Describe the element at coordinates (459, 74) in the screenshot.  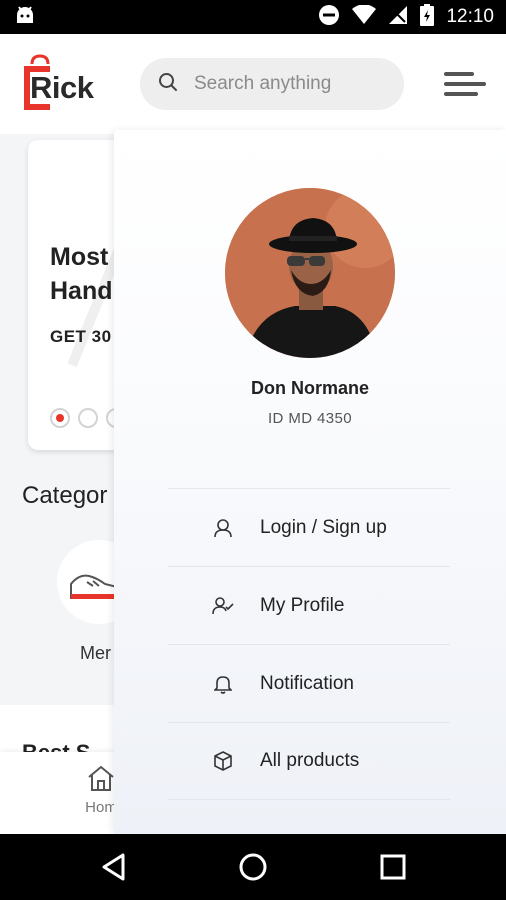
I see `menu-icon` at that location.